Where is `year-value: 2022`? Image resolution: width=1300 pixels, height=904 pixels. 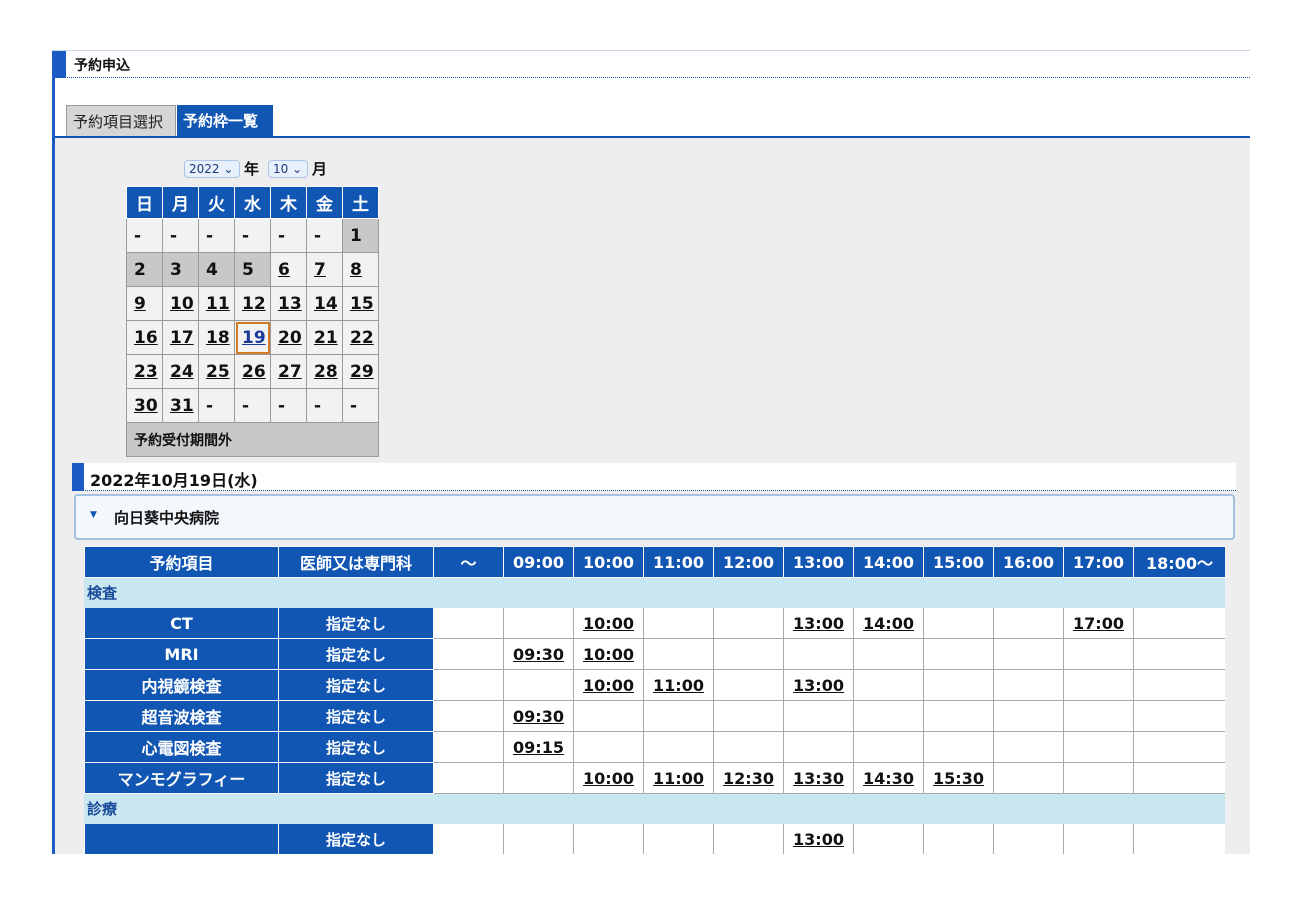
year-value: 2022 is located at coordinates (204, 169).